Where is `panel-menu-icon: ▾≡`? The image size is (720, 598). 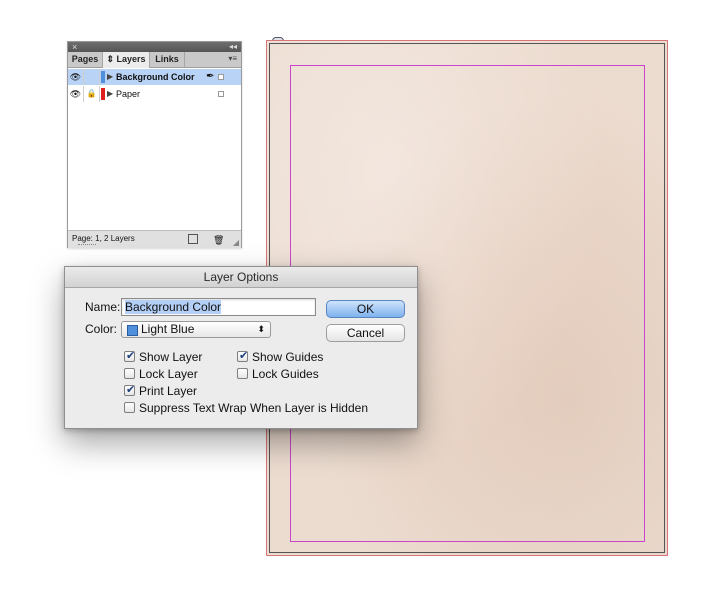
panel-menu-icon: ▾≡ is located at coordinates (232, 58).